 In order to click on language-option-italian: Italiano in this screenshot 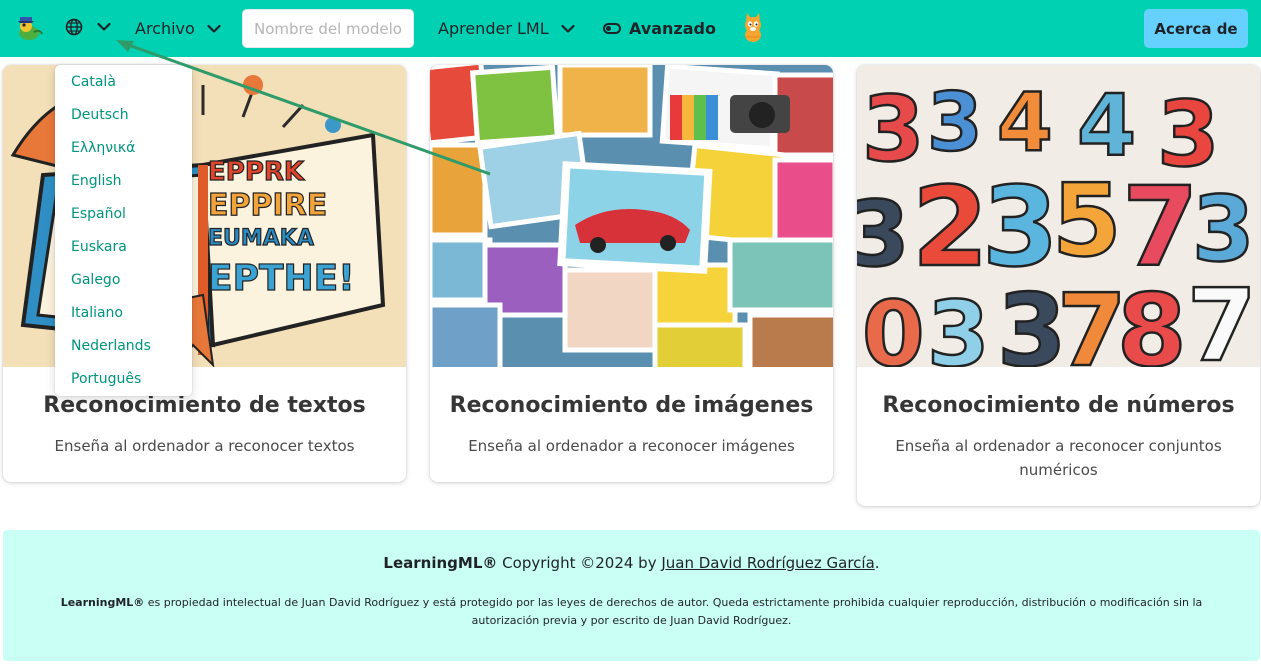, I will do `click(123, 320)`.